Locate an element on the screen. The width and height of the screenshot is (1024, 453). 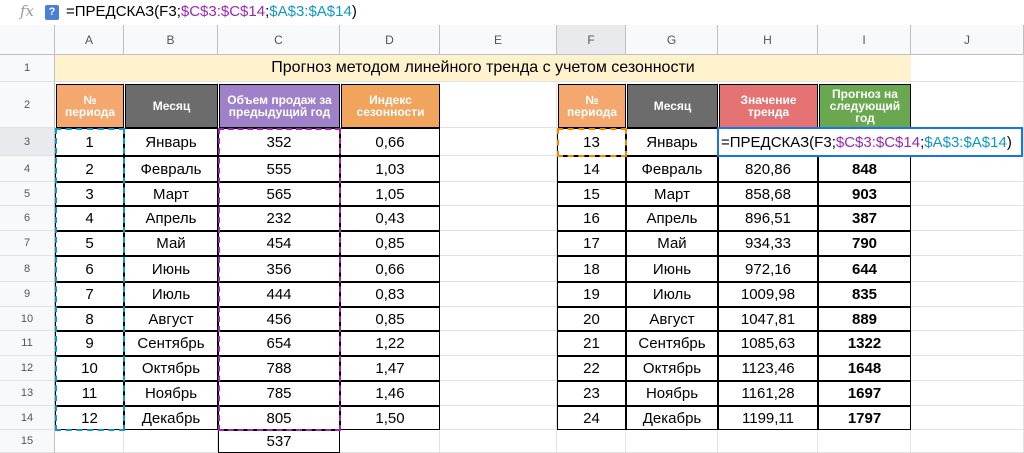
right-cell: 1199,11 is located at coordinates (768, 418).